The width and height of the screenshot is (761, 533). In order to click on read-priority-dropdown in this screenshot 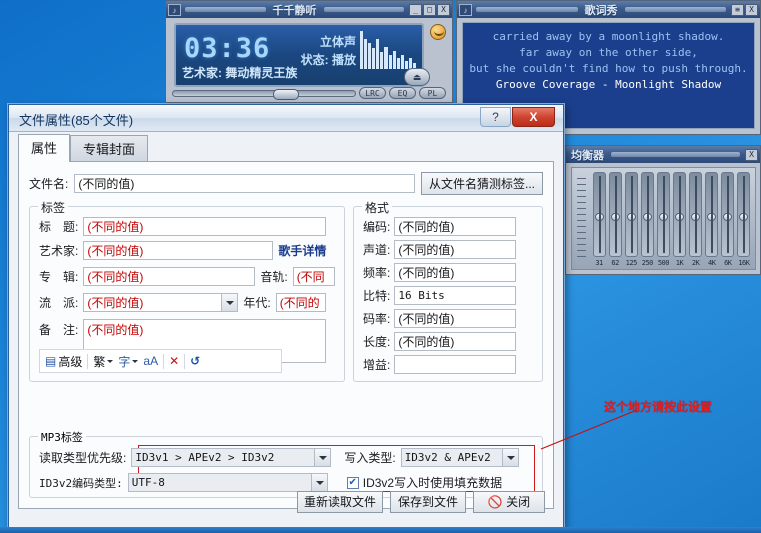, I will do `click(231, 457)`.